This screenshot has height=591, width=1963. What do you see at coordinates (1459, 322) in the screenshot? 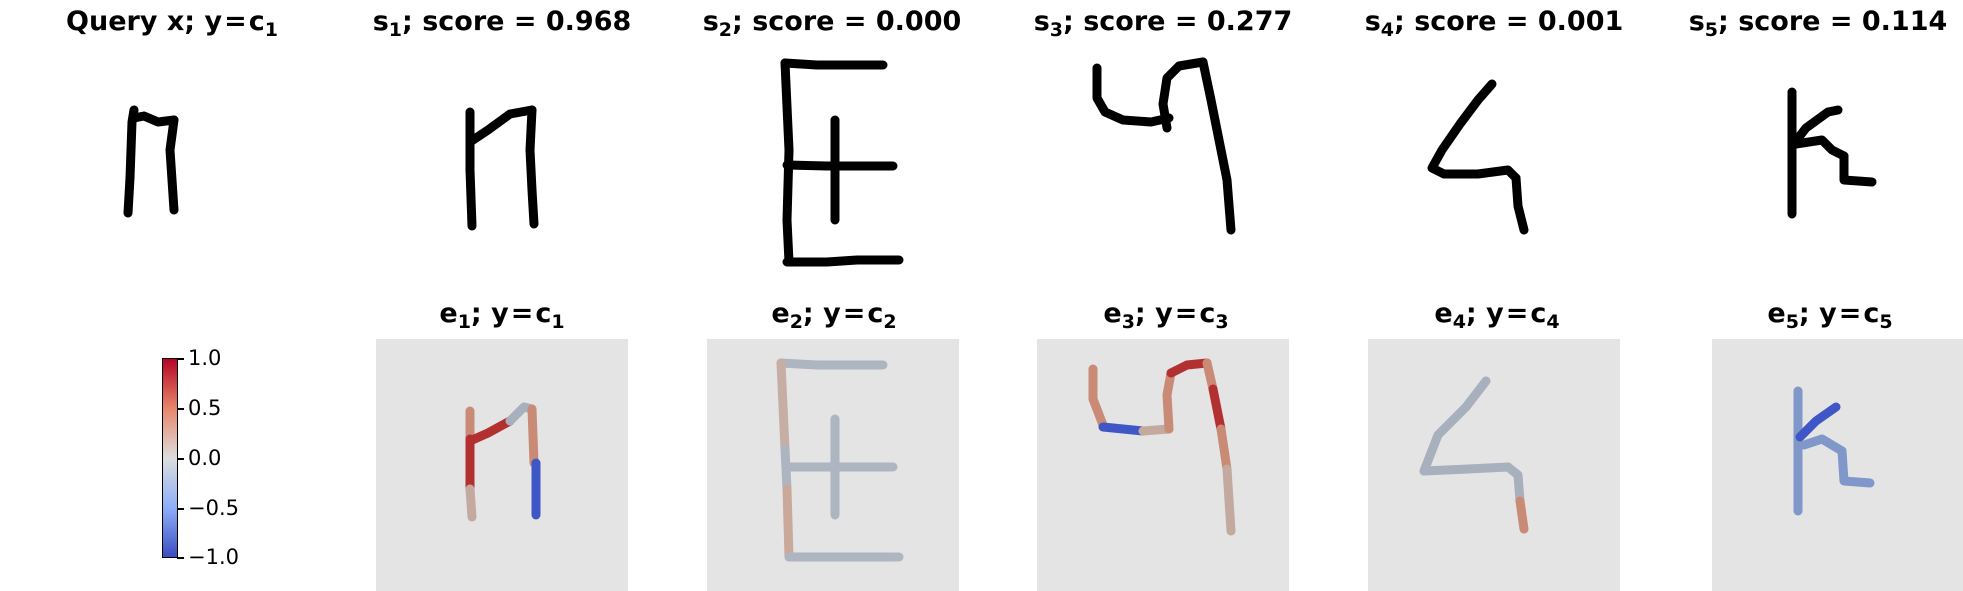
I see `explanation-title-sub: 4` at bounding box center [1459, 322].